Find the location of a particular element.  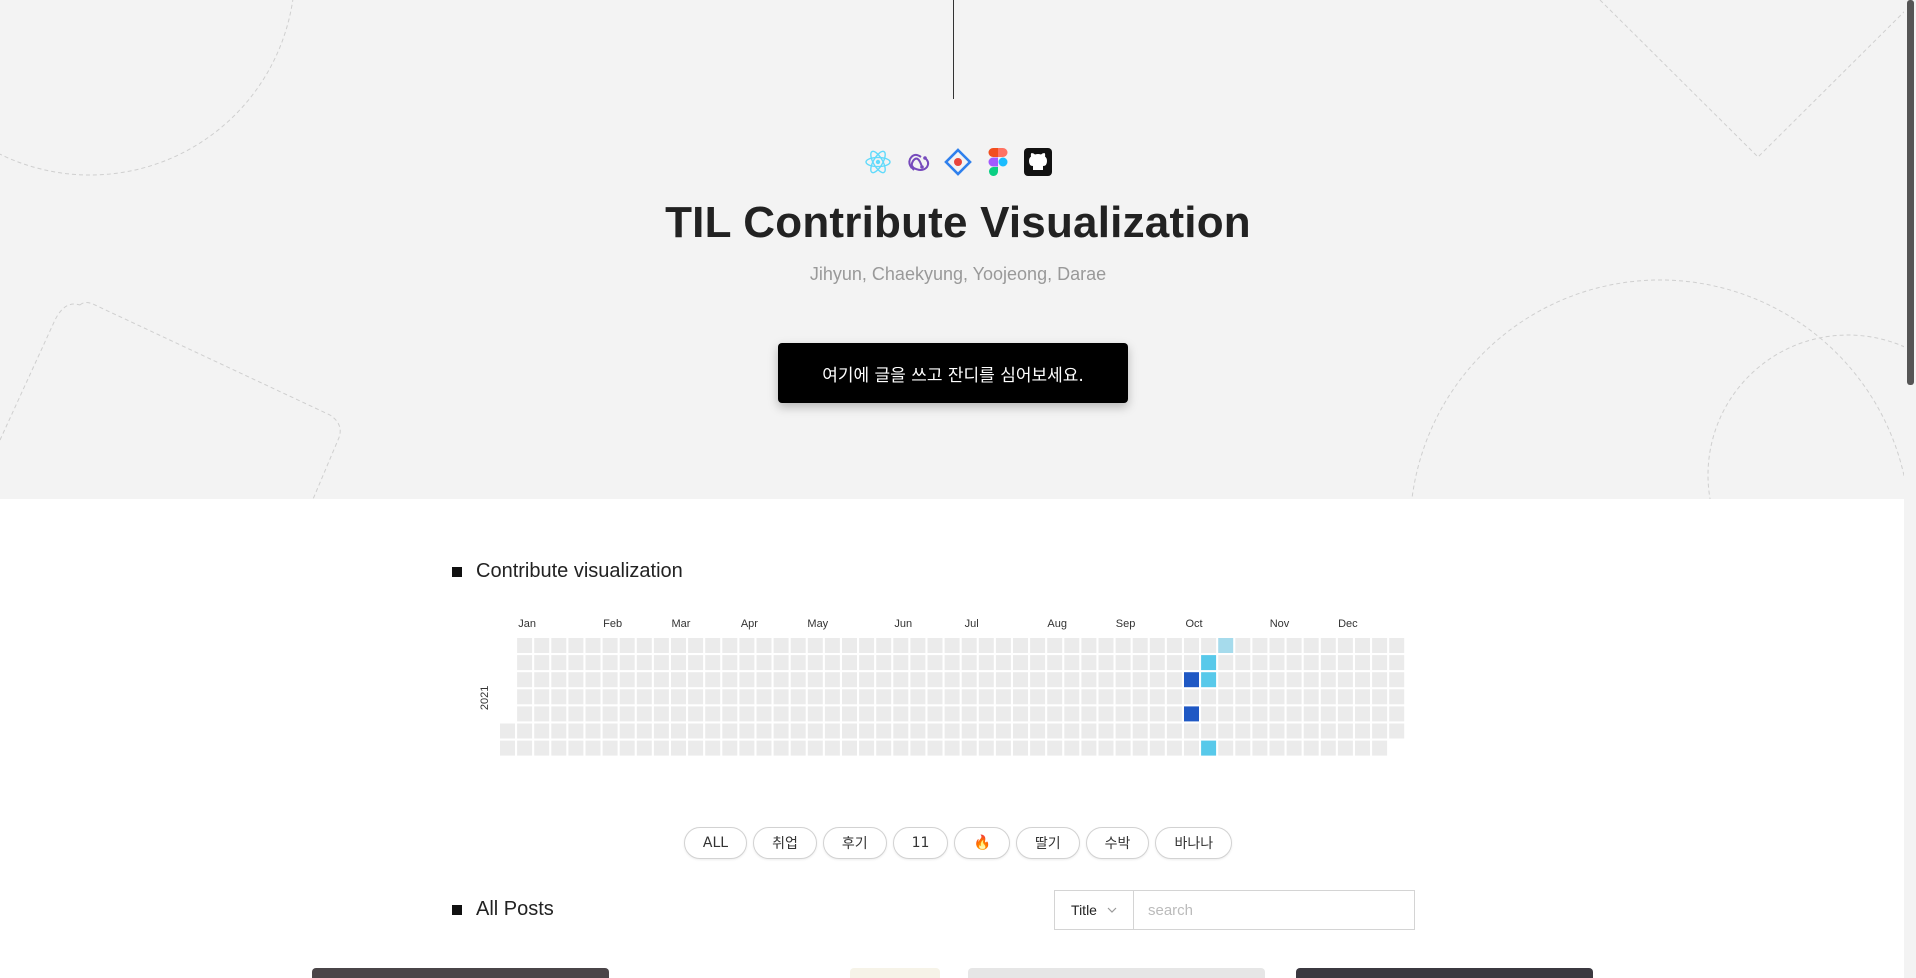

tag-chip: ALL is located at coordinates (715, 843).